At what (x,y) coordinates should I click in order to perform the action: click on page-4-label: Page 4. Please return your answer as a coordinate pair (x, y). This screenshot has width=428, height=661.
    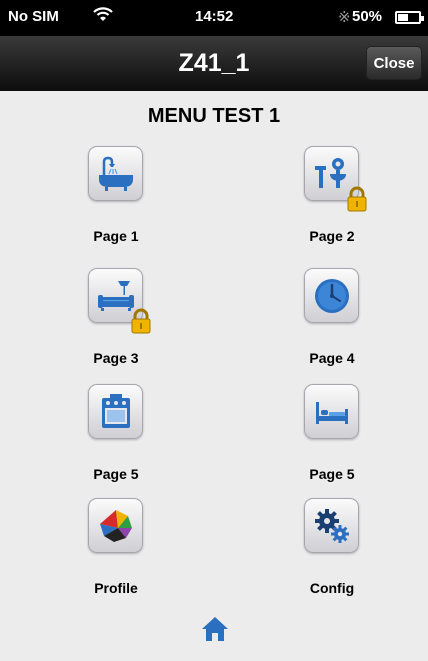
    Looking at the image, I should click on (332, 358).